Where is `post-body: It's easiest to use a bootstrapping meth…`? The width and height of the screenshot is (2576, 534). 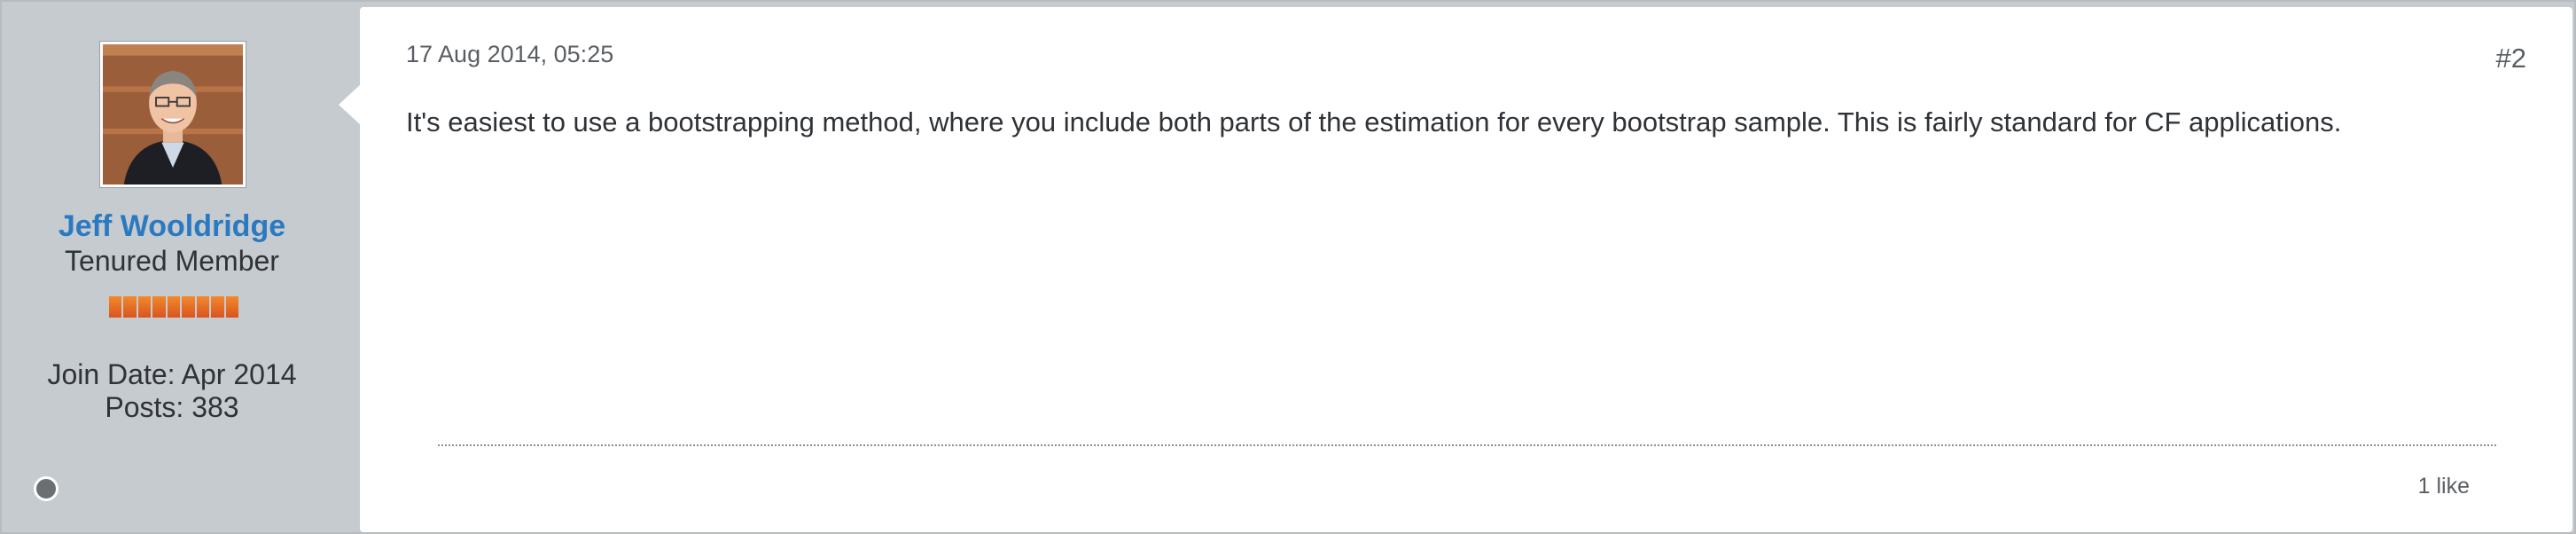
post-body: It's easiest to use a bootstrapping meth… is located at coordinates (1374, 121).